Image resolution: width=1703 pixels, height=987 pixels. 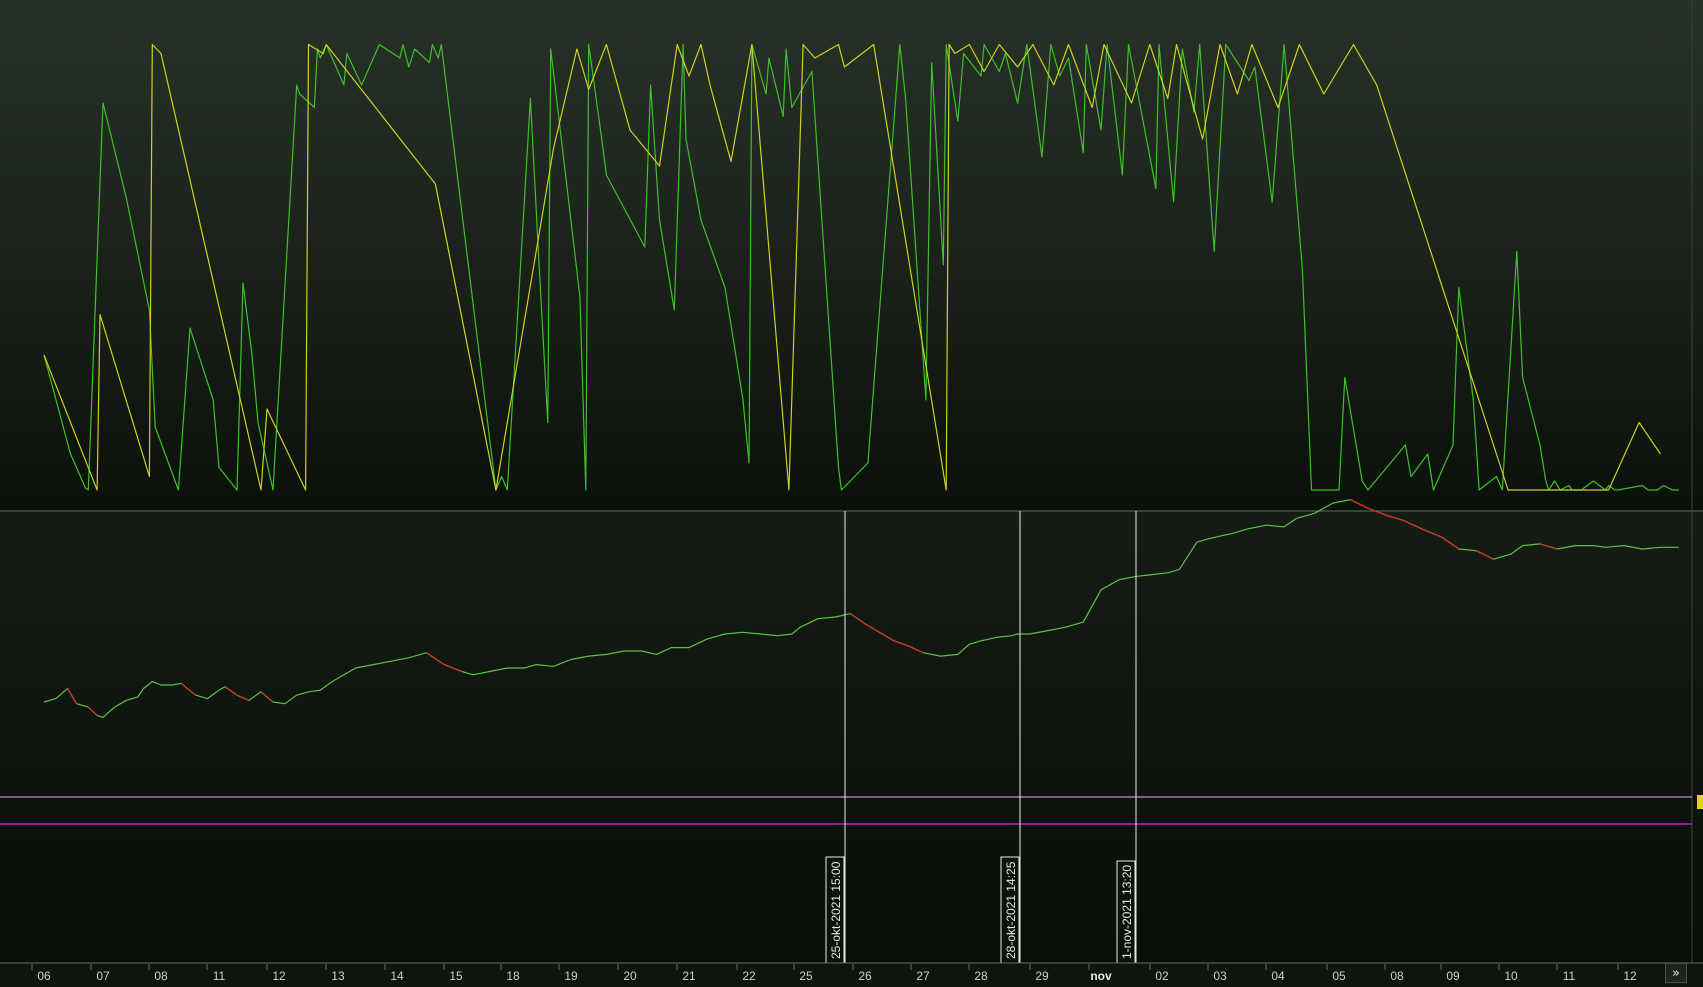 I want to click on x-axis-label: 15, so click(x=456, y=976).